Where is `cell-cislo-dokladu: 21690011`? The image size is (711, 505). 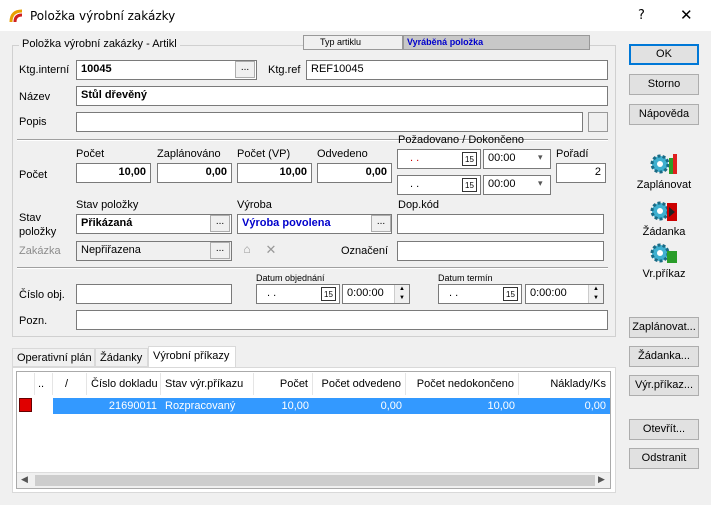
cell-cislo-dokladu: 21690011 is located at coordinates (132, 406).